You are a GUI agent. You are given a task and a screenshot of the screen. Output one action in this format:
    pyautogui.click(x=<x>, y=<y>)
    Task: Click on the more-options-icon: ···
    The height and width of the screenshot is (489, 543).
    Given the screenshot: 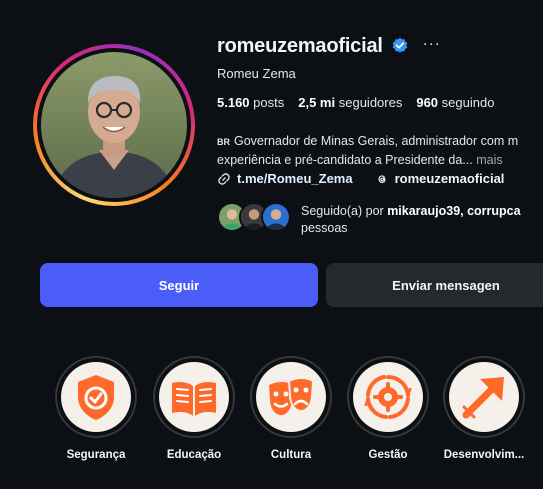 What is the action you would take?
    pyautogui.click(x=432, y=43)
    